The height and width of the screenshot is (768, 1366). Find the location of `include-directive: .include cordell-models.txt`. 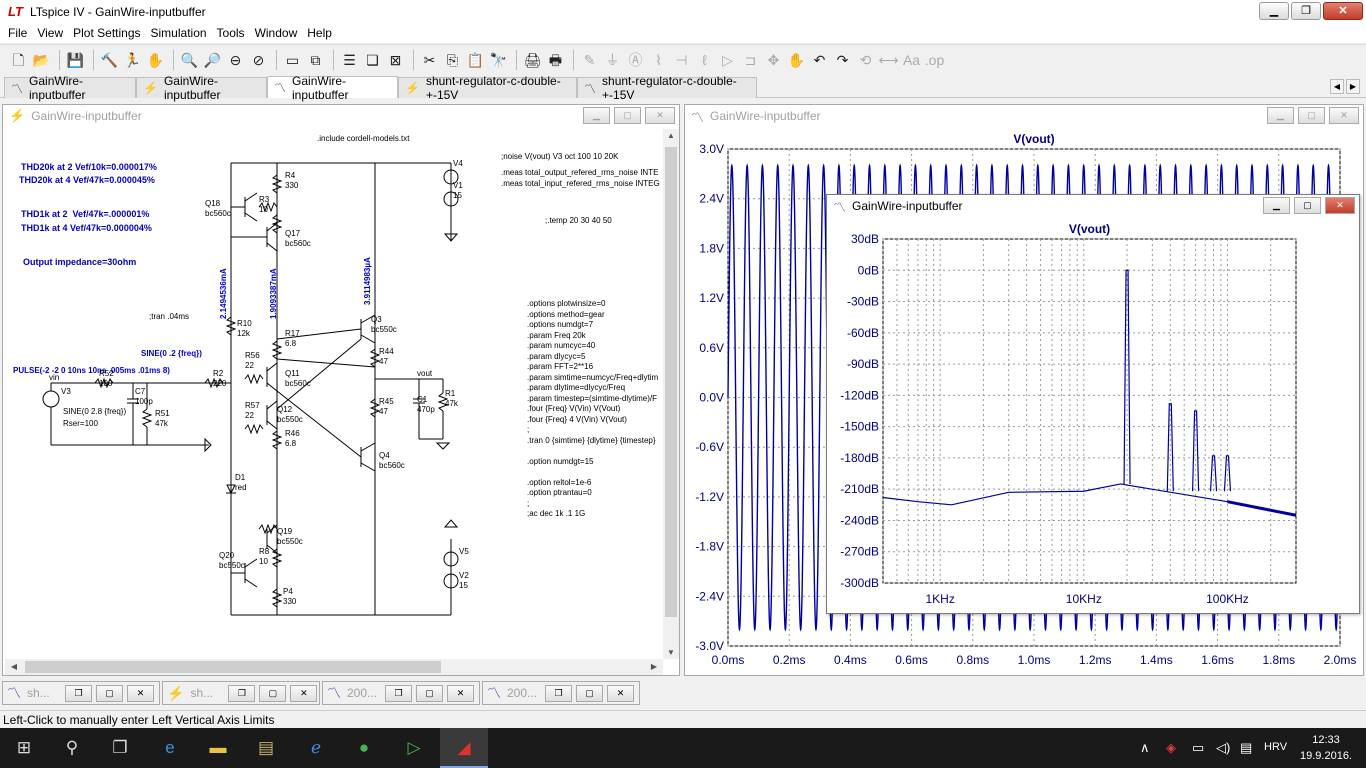

include-directive: .include cordell-models.txt is located at coordinates (363, 139).